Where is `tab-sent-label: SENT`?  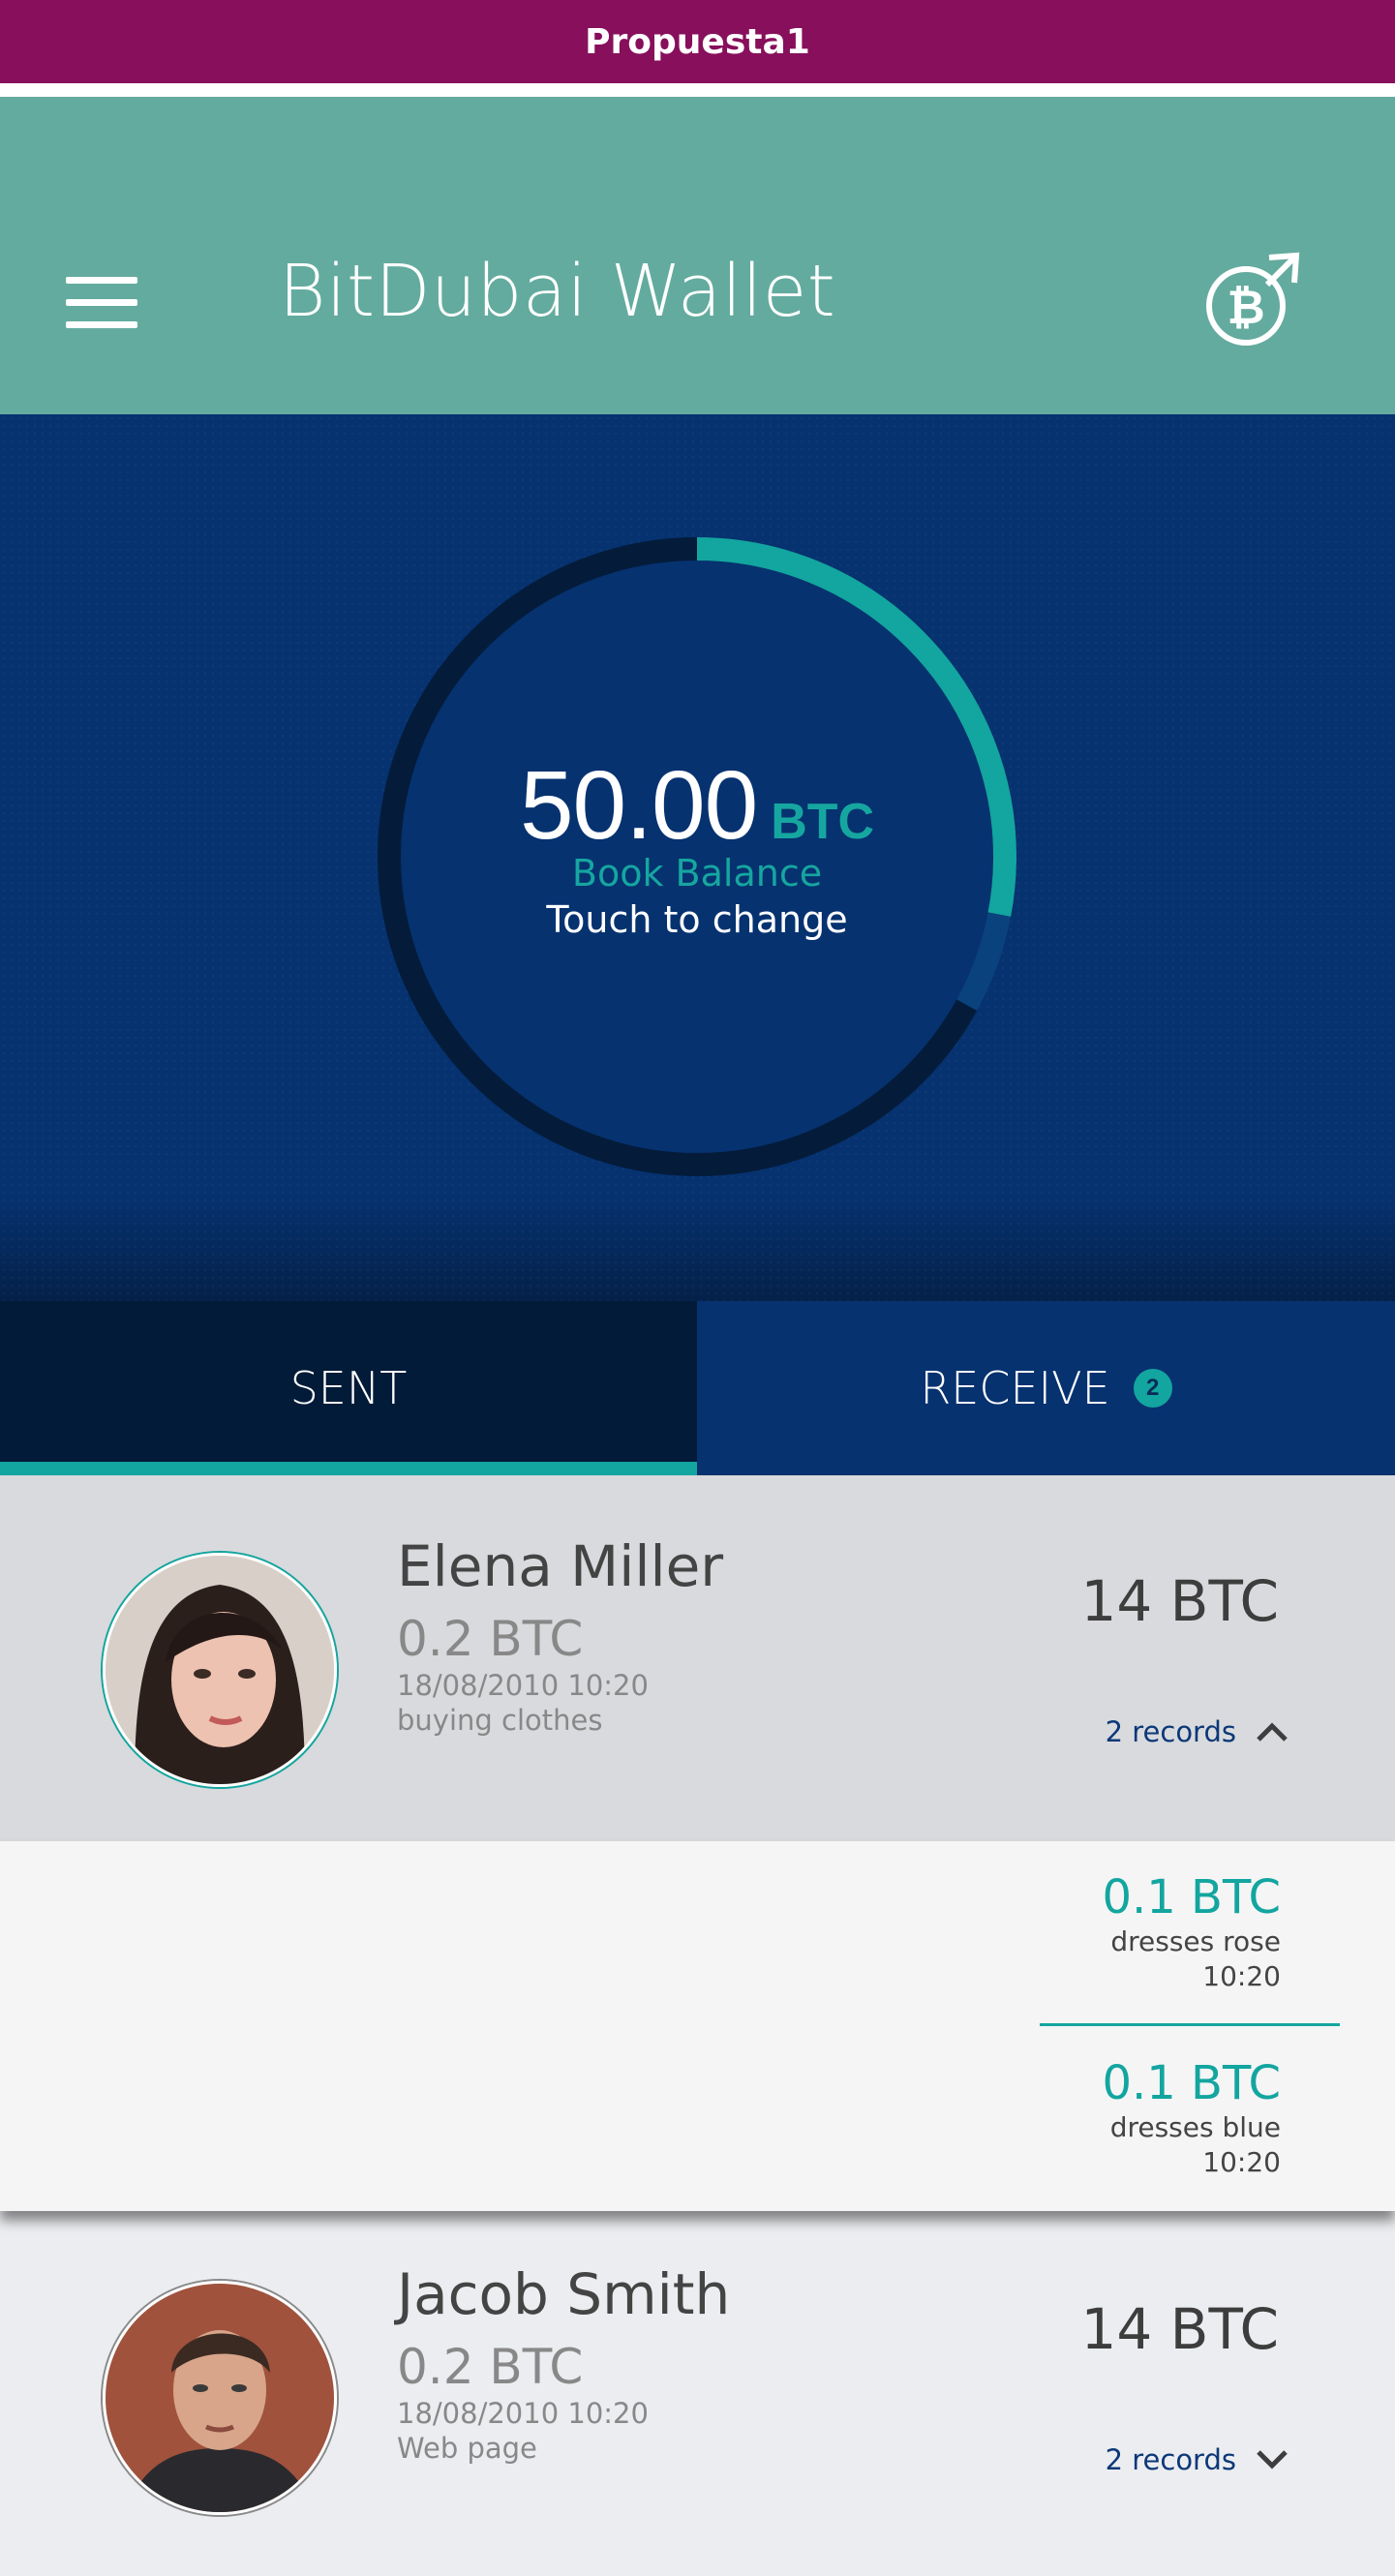 tab-sent-label: SENT is located at coordinates (348, 1388).